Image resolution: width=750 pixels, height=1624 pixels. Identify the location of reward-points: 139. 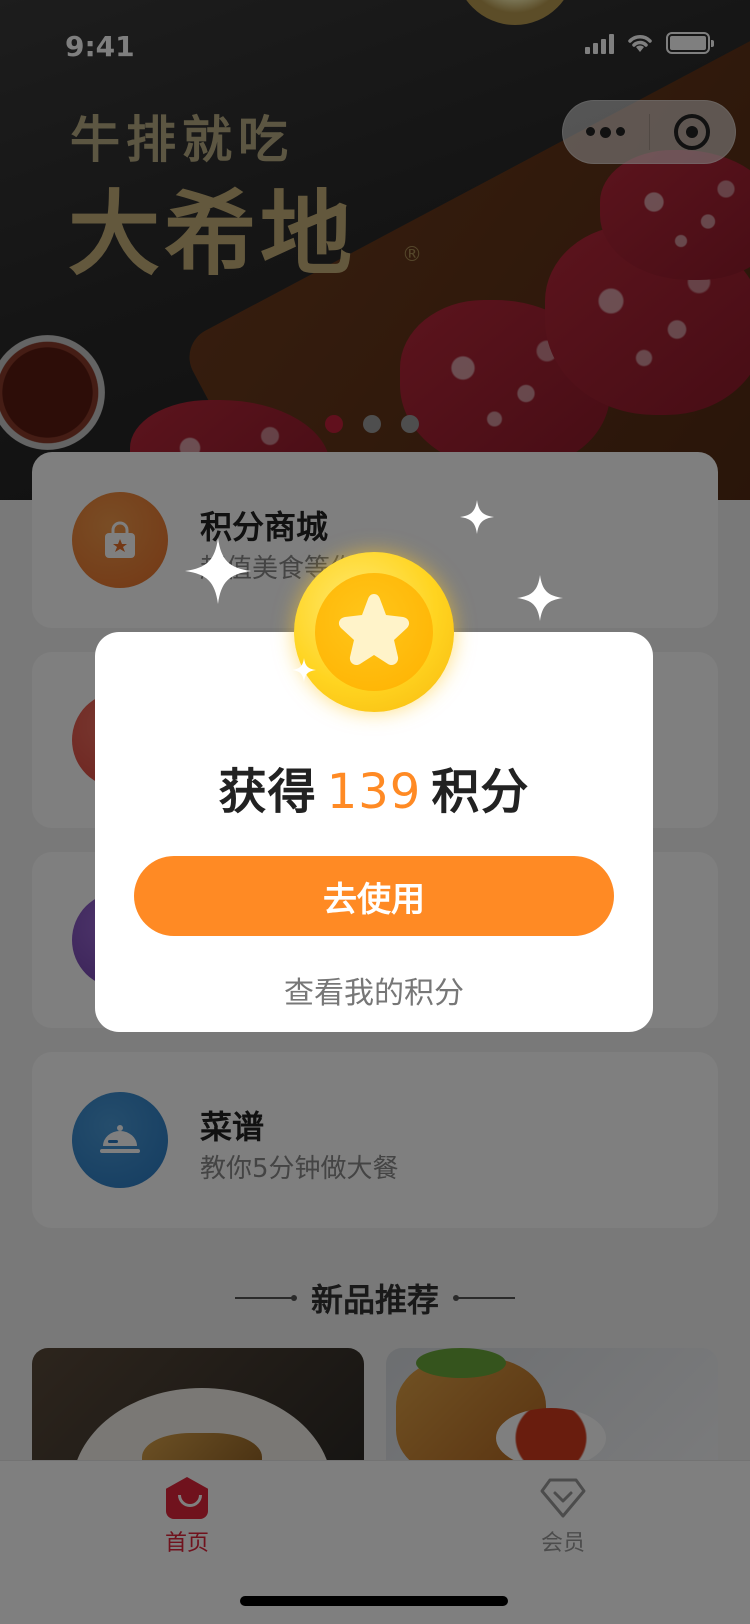
(374, 792).